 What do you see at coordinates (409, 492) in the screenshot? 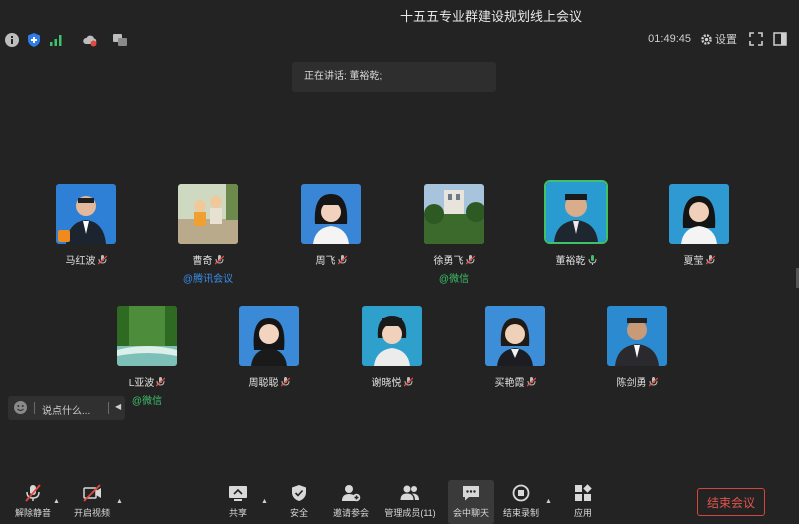
I see `participants-icon` at bounding box center [409, 492].